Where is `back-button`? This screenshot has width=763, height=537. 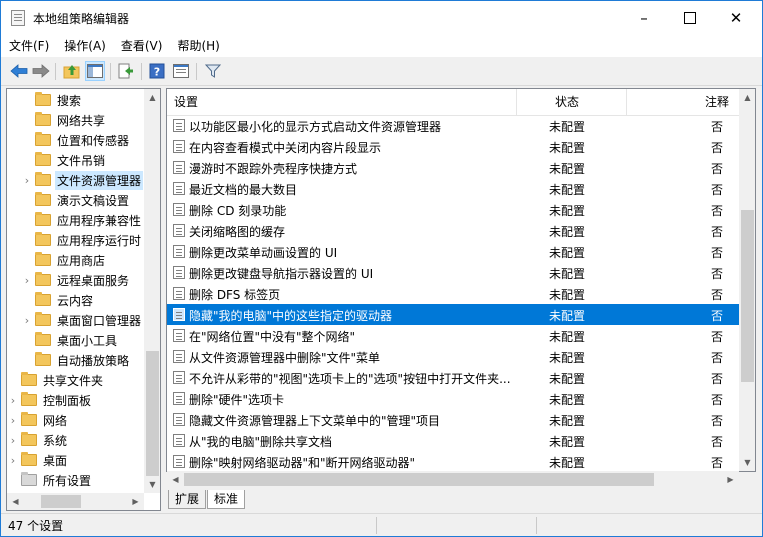
back-button is located at coordinates (19, 71).